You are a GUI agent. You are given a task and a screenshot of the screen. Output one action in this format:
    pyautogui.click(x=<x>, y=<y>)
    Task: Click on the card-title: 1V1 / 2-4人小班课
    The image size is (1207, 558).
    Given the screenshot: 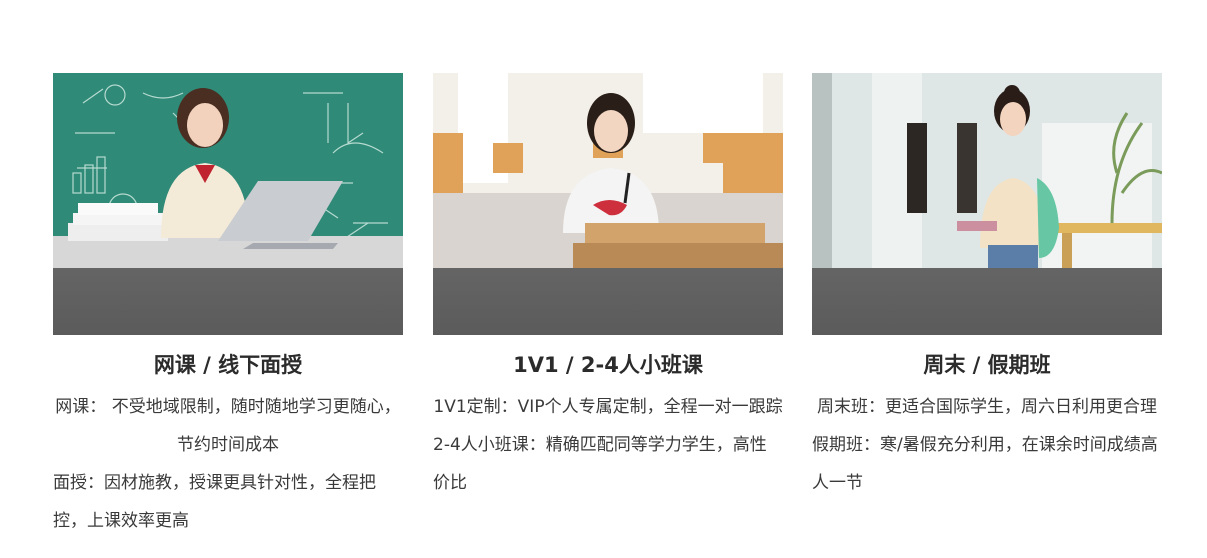 What is the action you would take?
    pyautogui.click(x=608, y=365)
    